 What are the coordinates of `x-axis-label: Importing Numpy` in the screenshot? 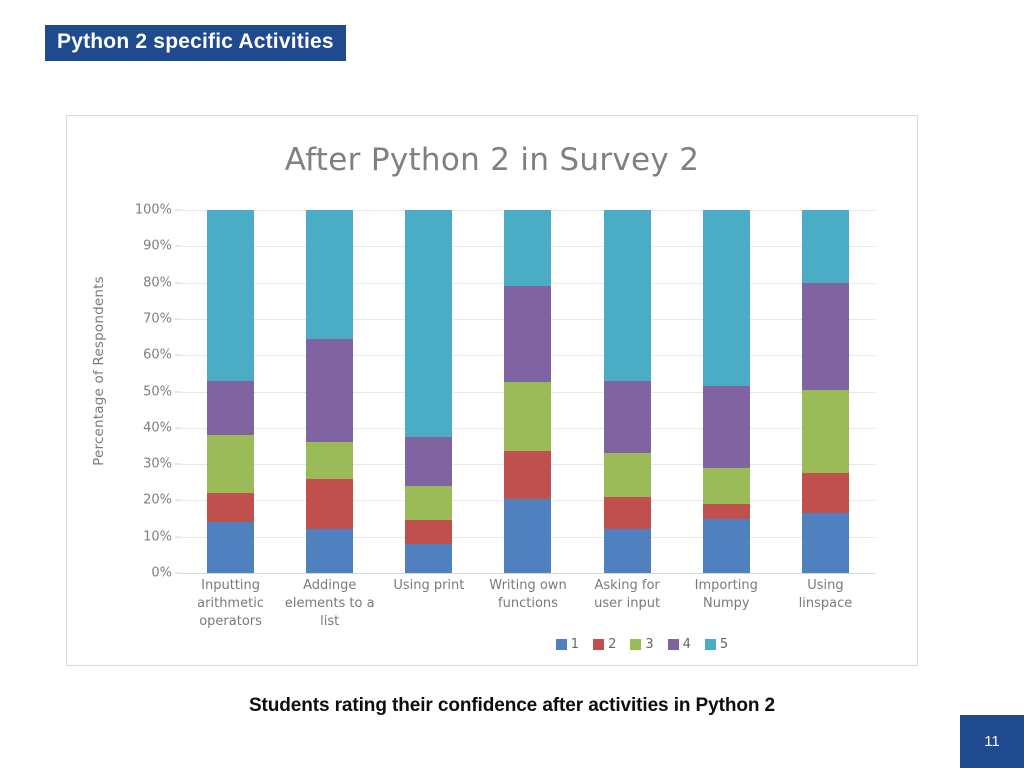 It's located at (726, 604).